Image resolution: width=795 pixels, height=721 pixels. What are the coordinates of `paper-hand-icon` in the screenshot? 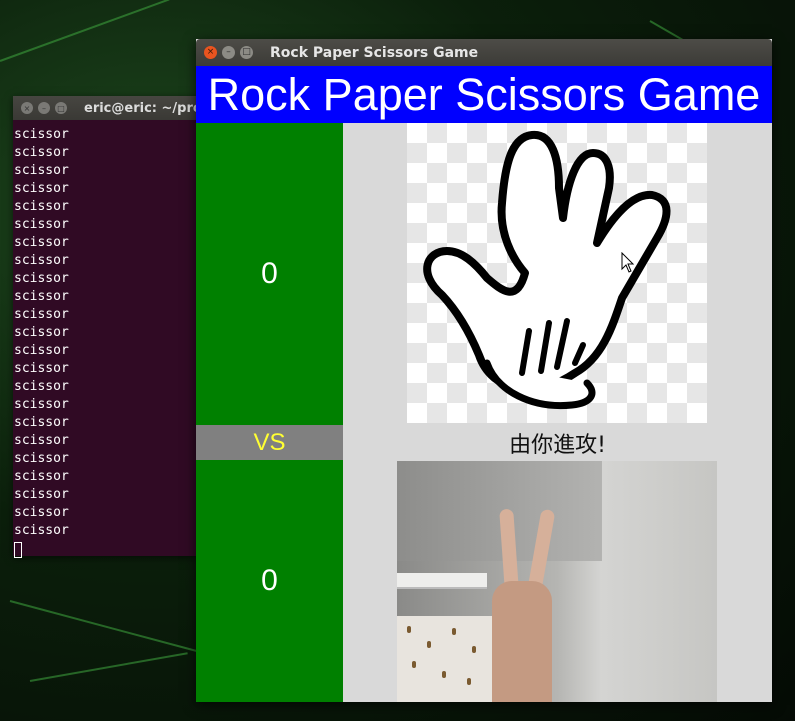 It's located at (547, 270).